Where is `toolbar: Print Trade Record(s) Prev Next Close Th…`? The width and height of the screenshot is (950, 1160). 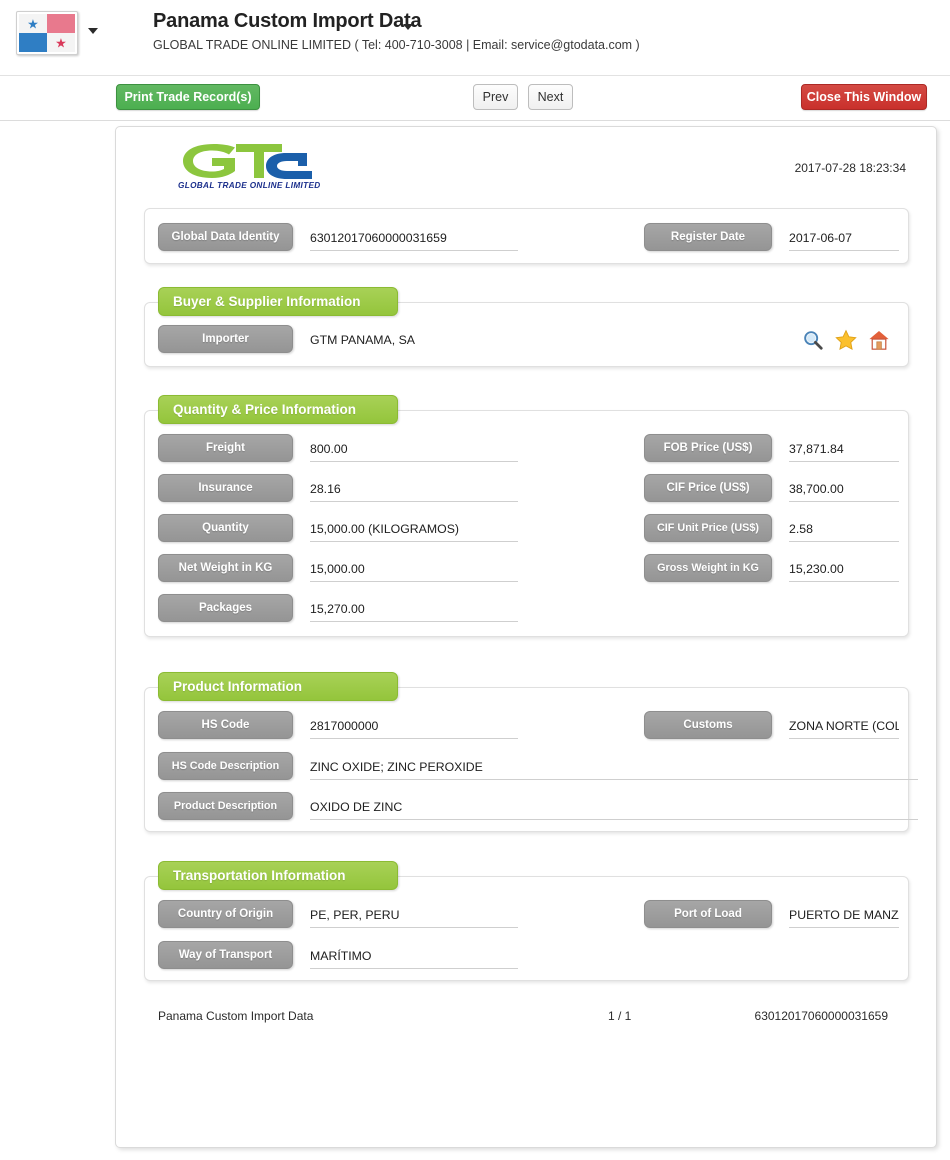 toolbar: Print Trade Record(s) Prev Next Close Th… is located at coordinates (475, 98).